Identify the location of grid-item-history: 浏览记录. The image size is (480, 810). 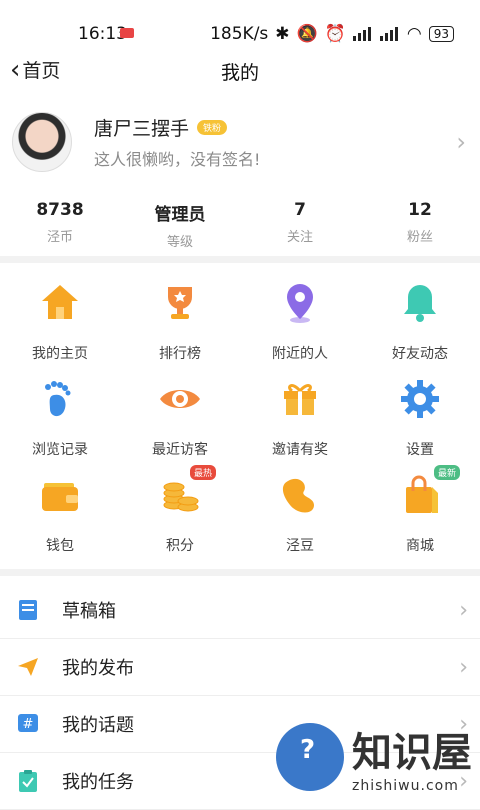
(60, 425).